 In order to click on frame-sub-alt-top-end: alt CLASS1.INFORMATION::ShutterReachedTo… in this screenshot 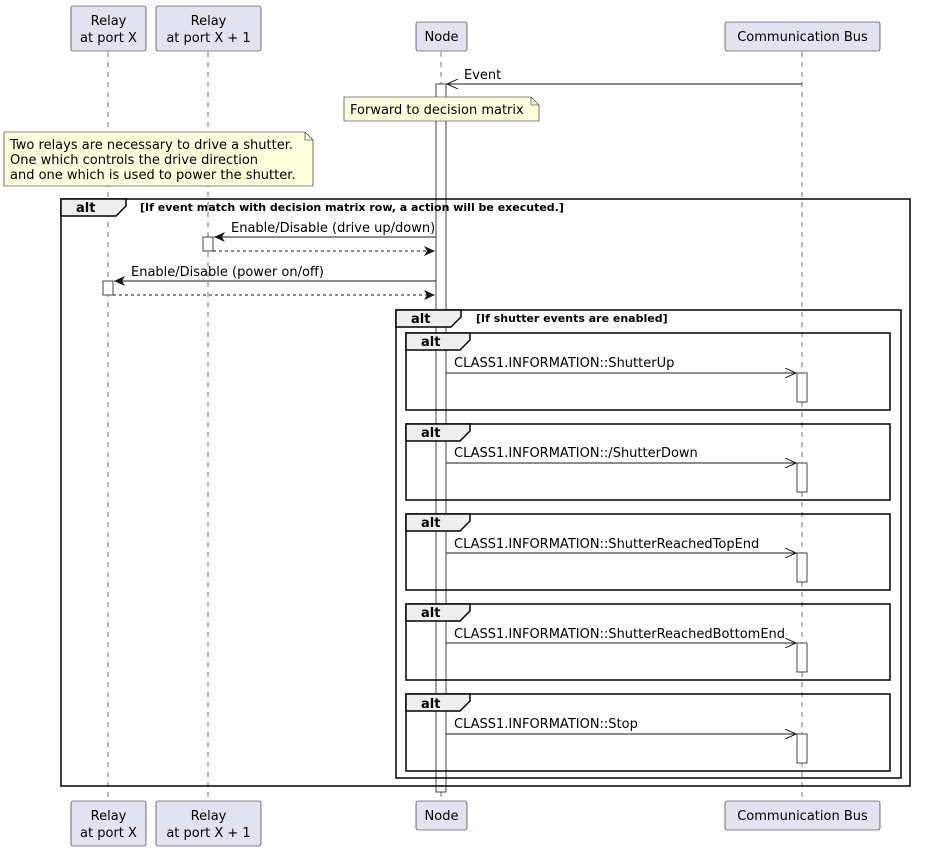, I will do `click(648, 552)`.